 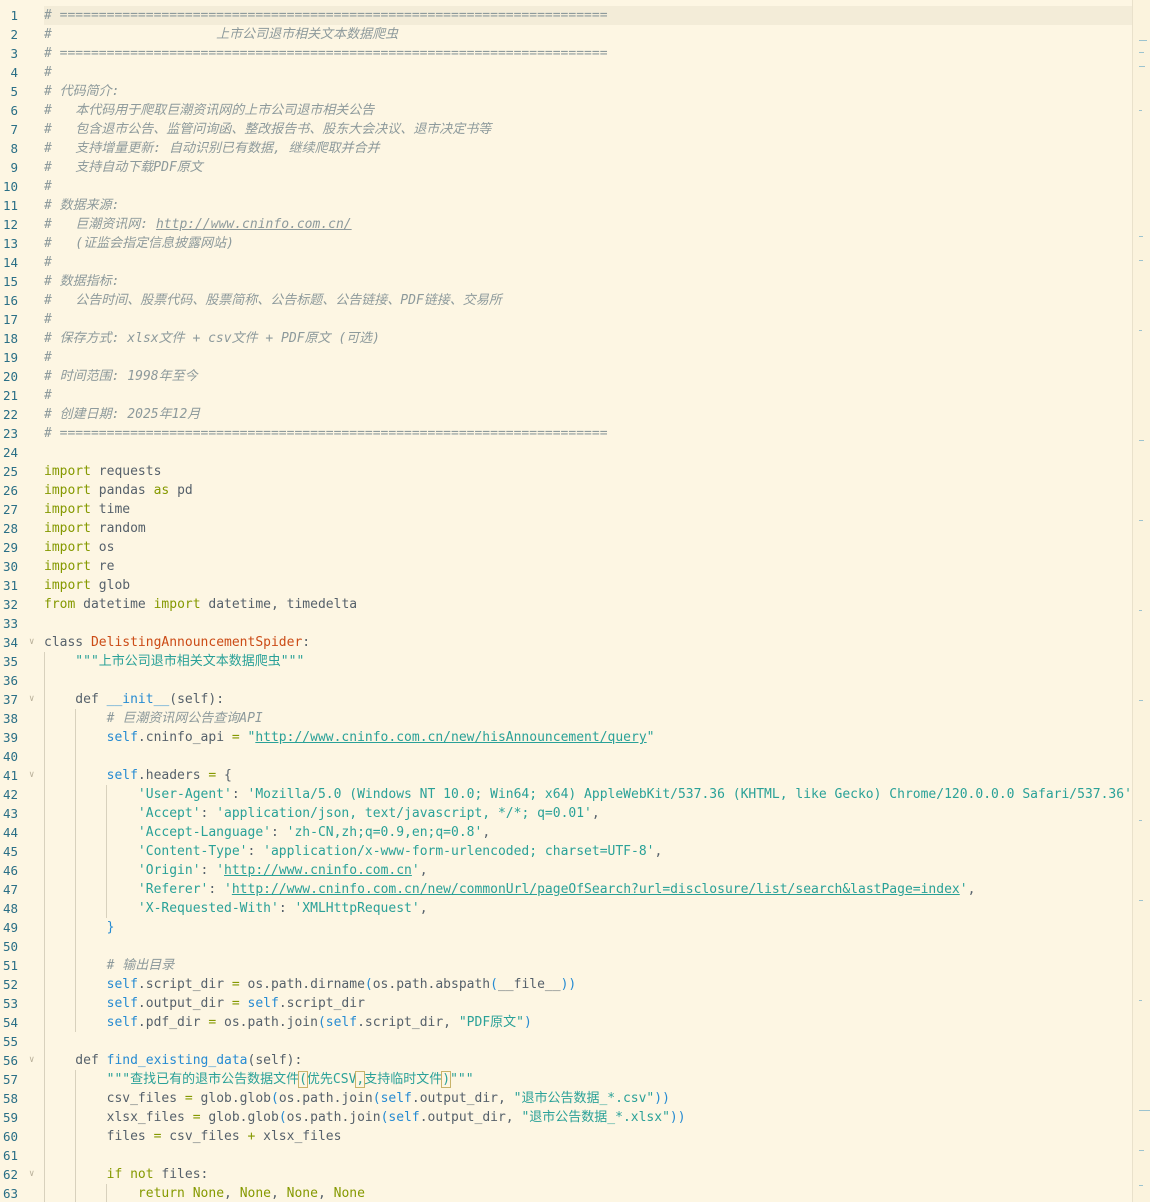 I want to click on code-line: # 上市公司退市相关文本数据爬虫, so click(x=588, y=34).